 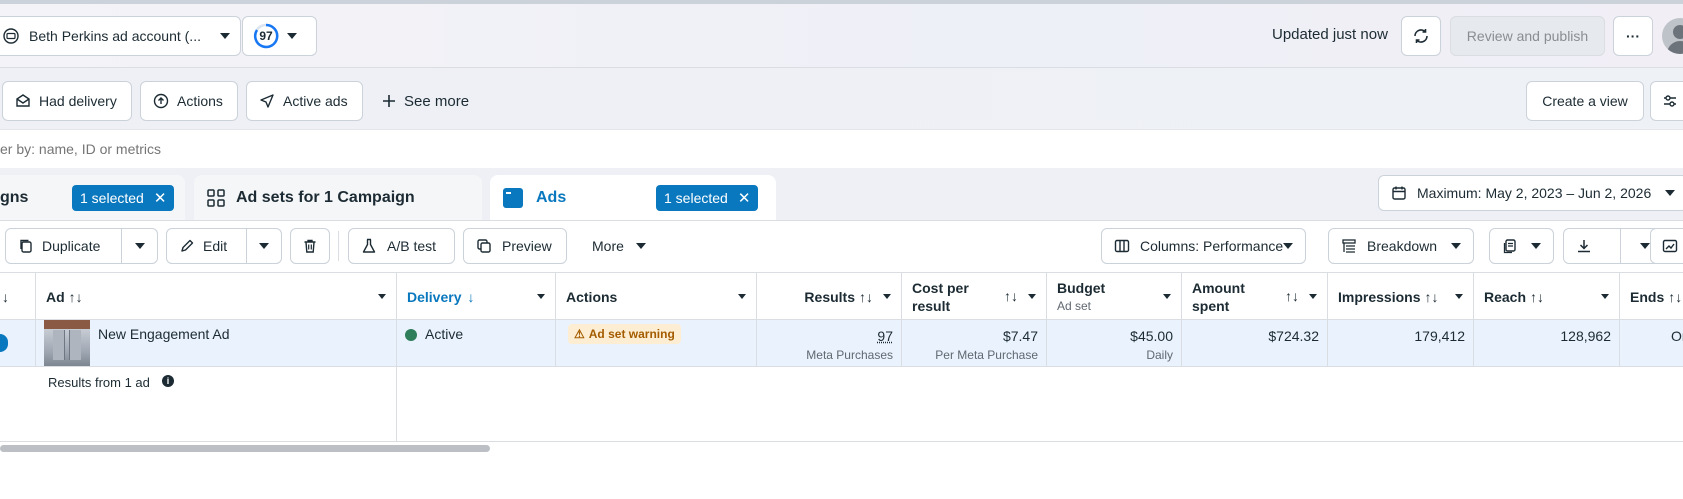 What do you see at coordinates (1203, 246) in the screenshot?
I see `columns-button: Columns: Performance` at bounding box center [1203, 246].